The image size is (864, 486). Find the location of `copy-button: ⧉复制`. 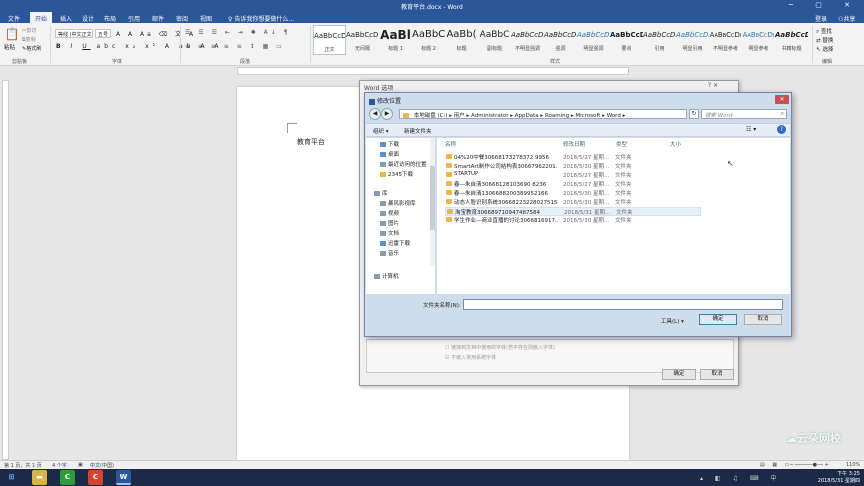

copy-button: ⧉复制 is located at coordinates (29, 39).